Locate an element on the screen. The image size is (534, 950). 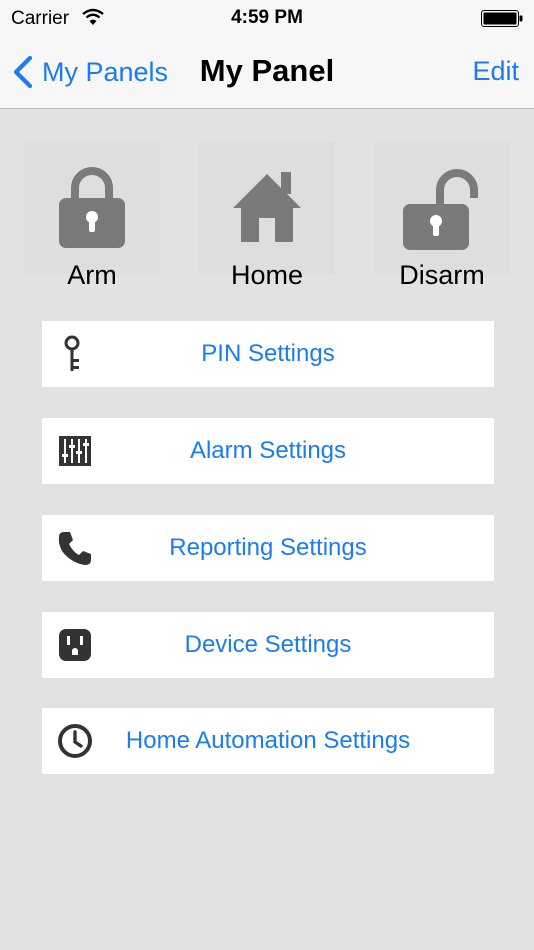
unlocked-padlock-icon is located at coordinates (440, 209).